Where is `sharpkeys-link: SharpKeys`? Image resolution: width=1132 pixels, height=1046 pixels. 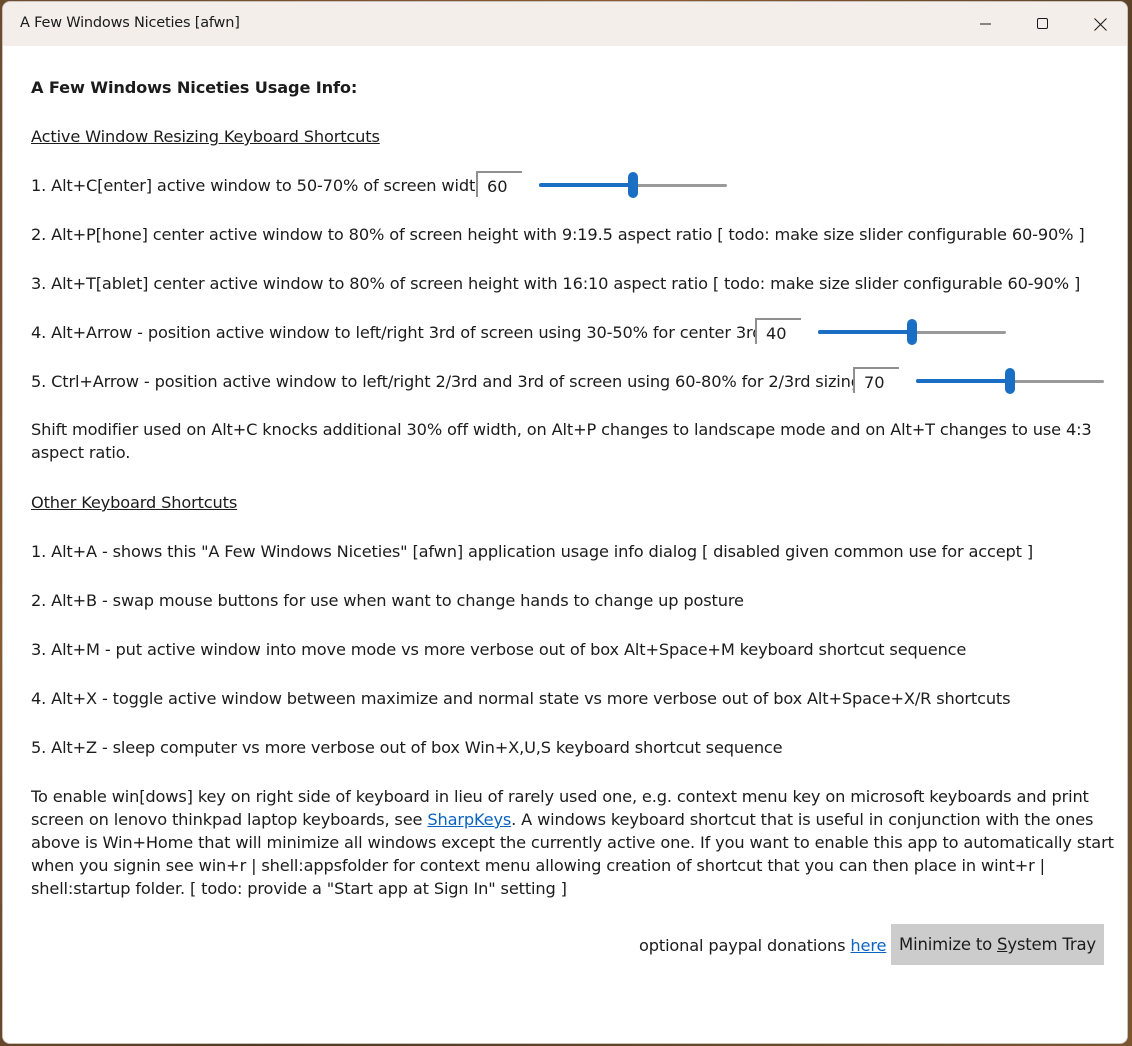
sharpkeys-link: SharpKeys is located at coordinates (469, 819).